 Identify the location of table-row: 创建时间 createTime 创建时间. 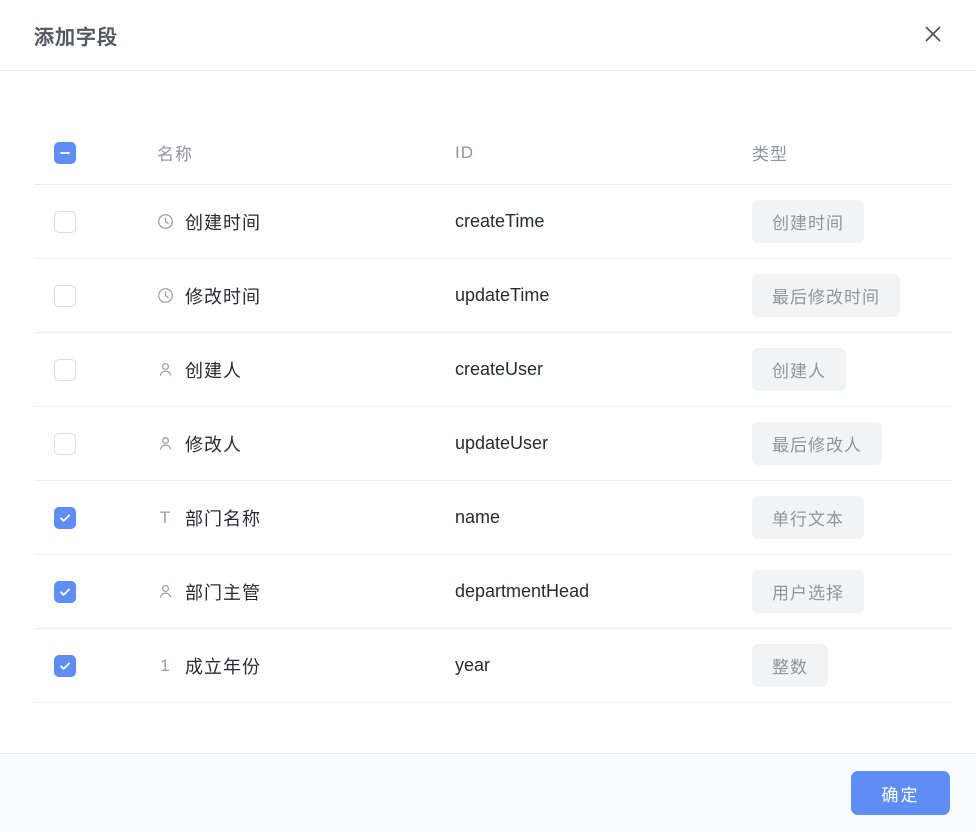
(493, 222).